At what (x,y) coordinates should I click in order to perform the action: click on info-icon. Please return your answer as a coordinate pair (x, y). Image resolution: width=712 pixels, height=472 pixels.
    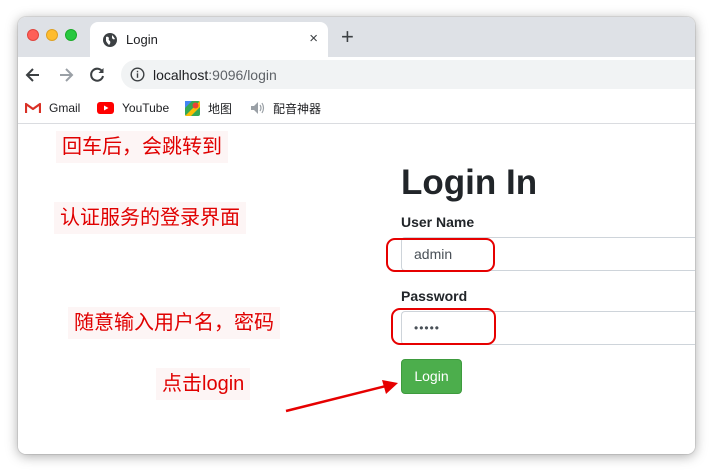
    Looking at the image, I should click on (137, 74).